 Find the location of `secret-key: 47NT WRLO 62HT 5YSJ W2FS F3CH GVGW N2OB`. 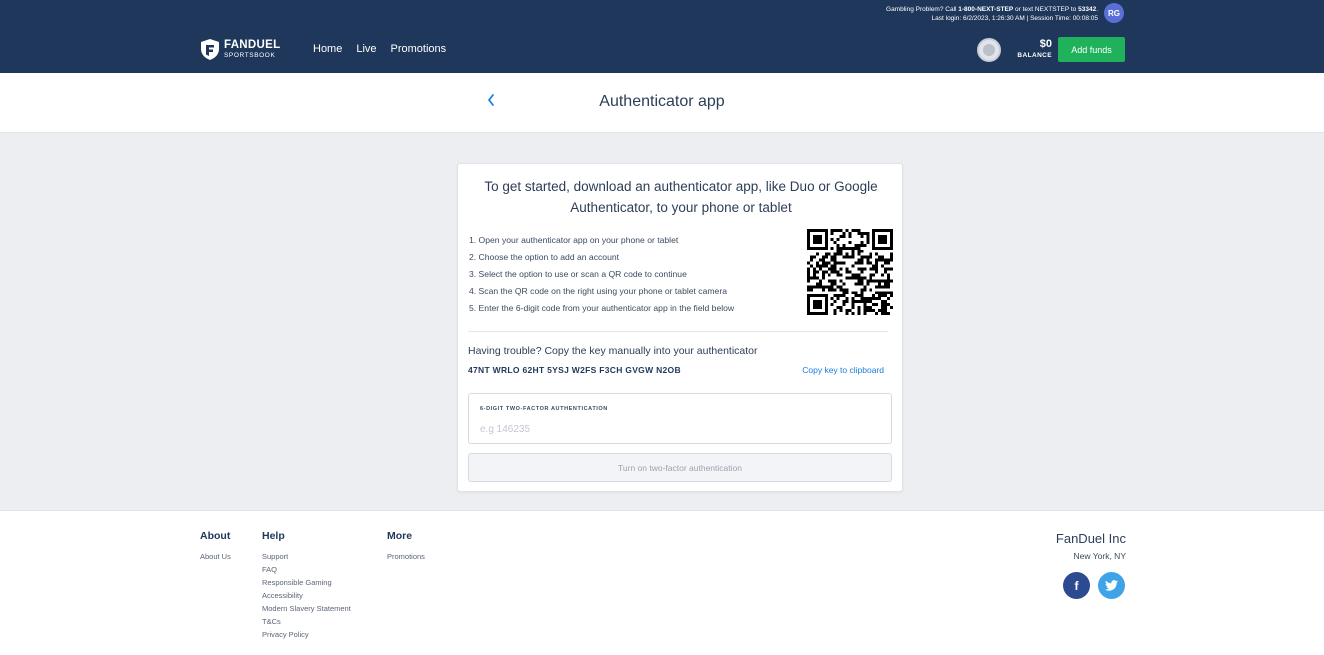

secret-key: 47NT WRLO 62HT 5YSJ W2FS F3CH GVGW N2OB is located at coordinates (574, 370).